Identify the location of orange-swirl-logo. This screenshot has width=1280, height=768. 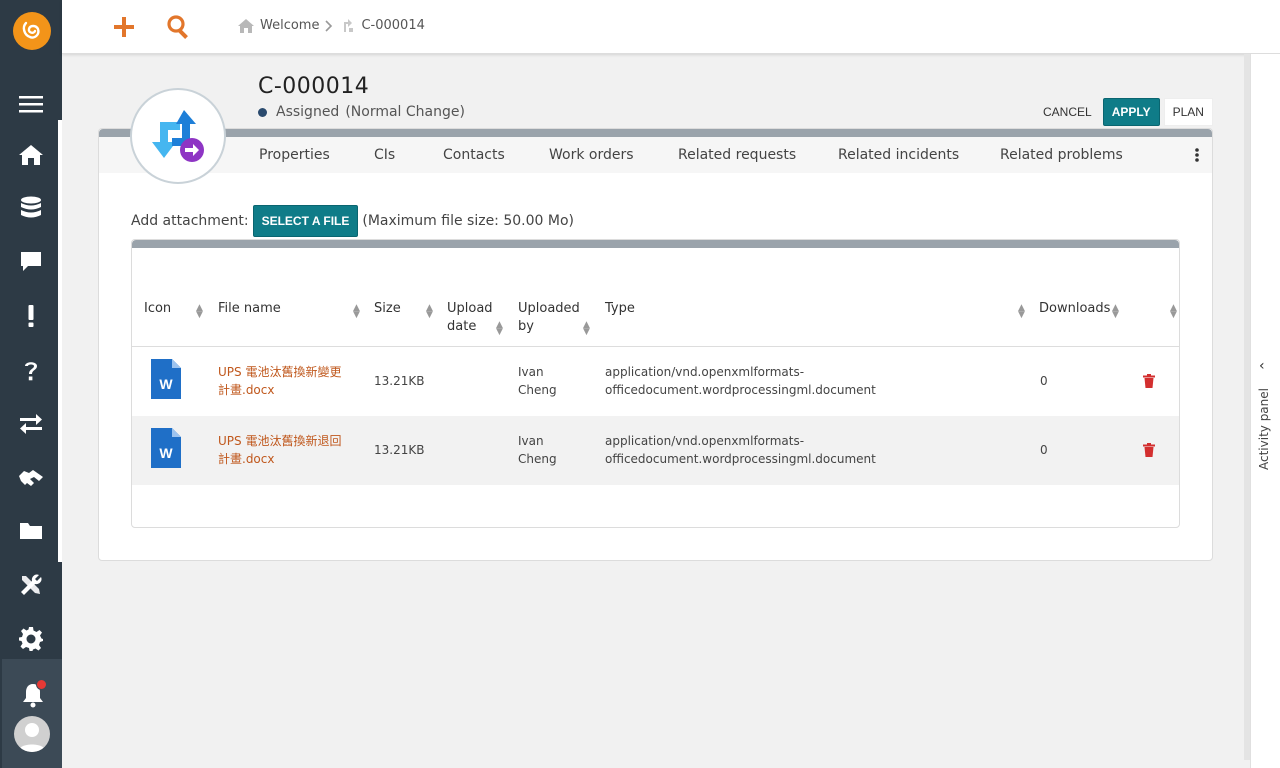
(31, 30).